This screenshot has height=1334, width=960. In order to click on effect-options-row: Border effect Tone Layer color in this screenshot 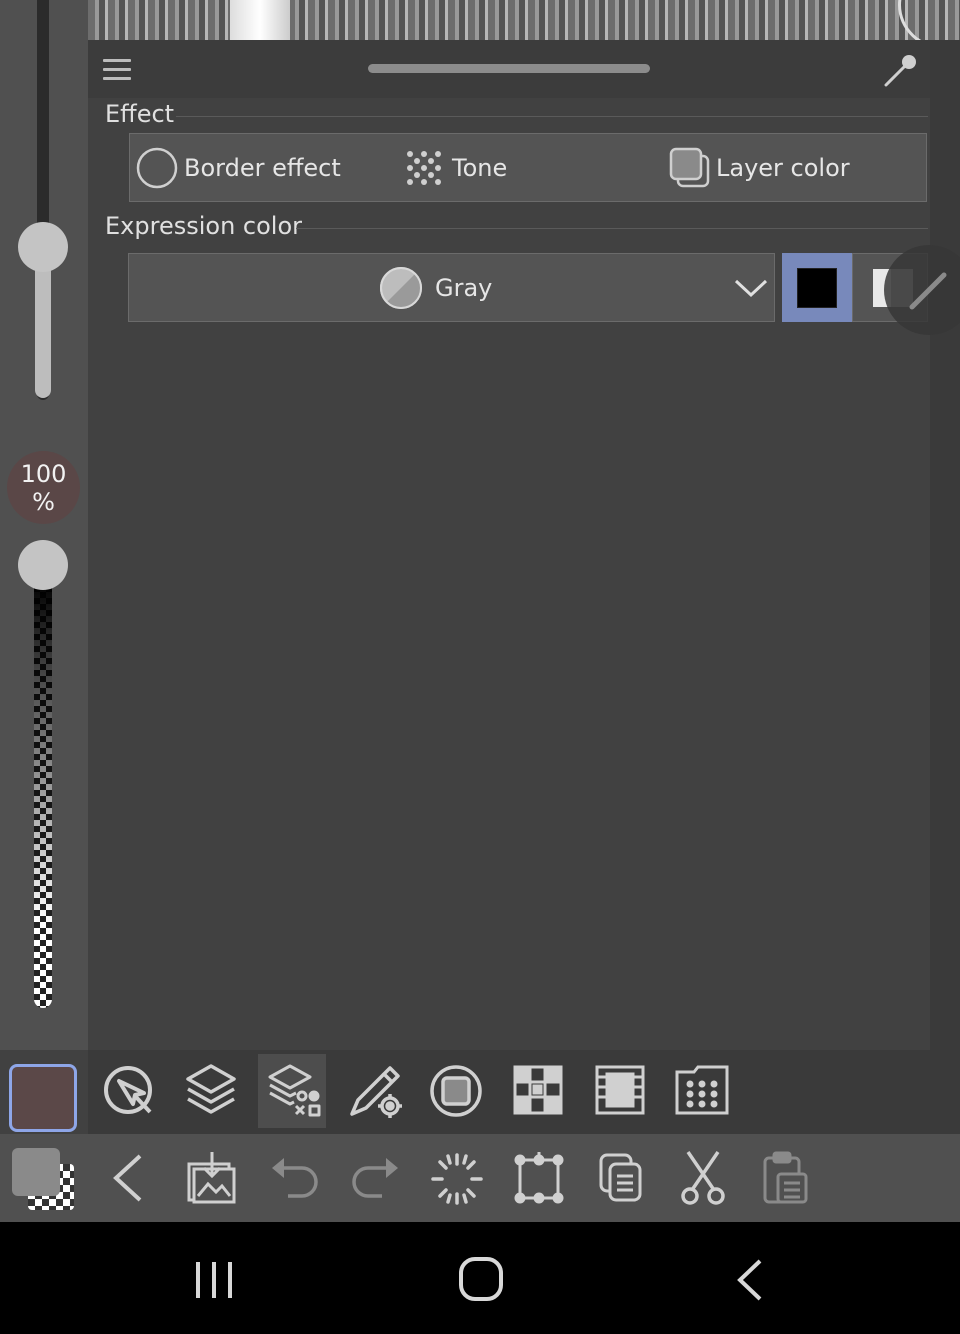, I will do `click(528, 167)`.